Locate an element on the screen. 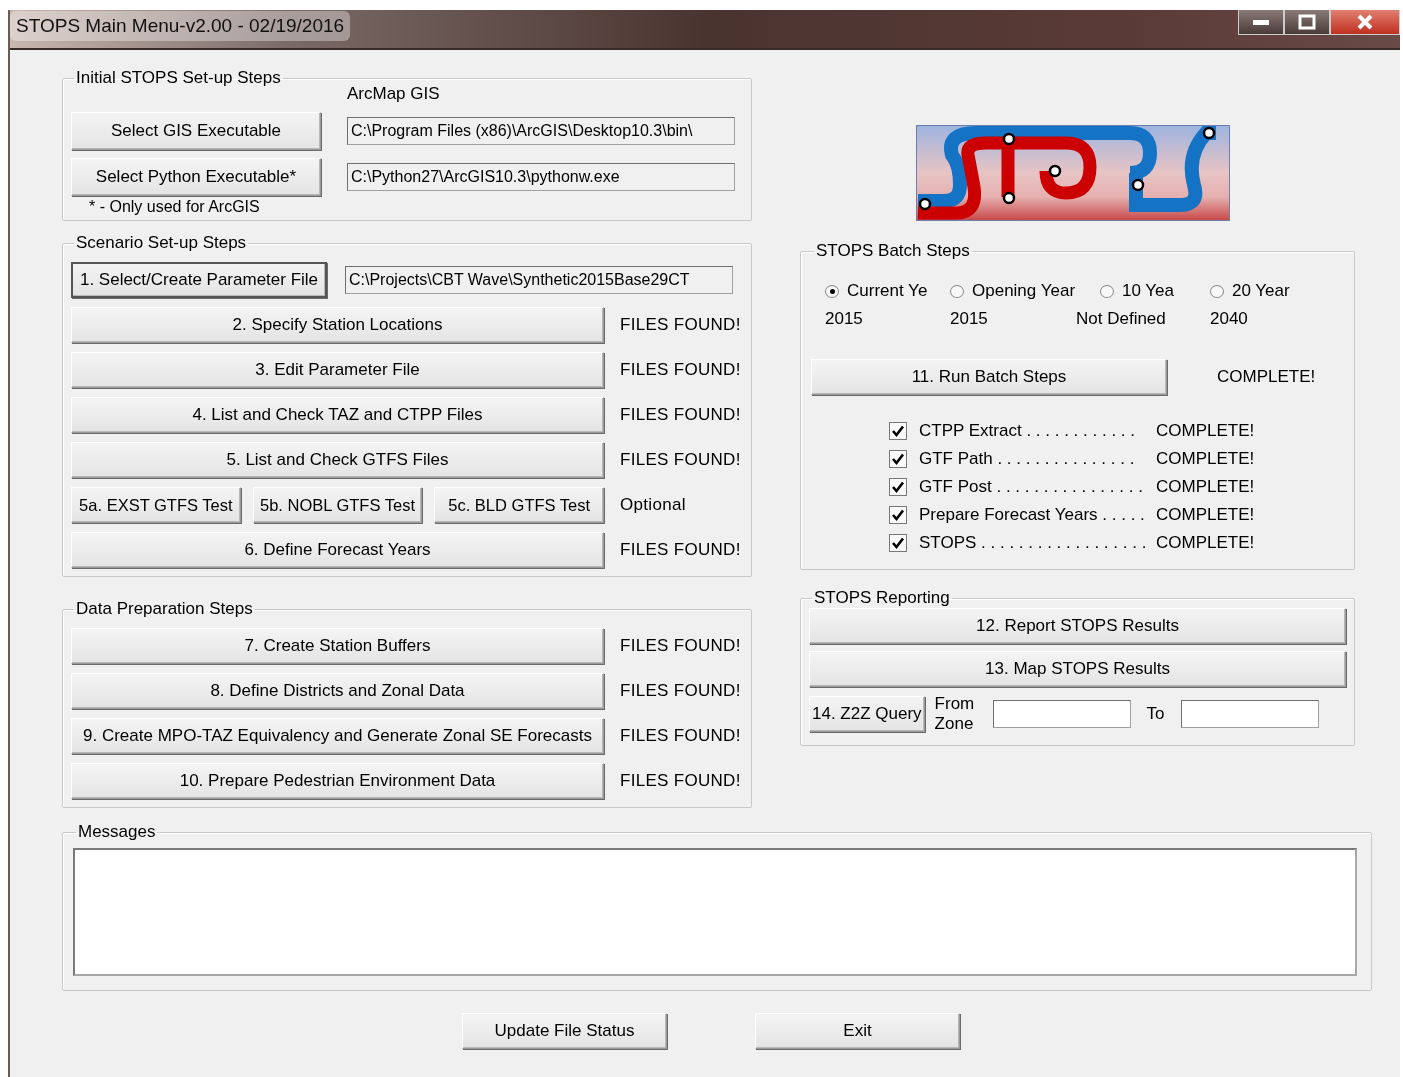 Image resolution: width=1403 pixels, height=1077 pixels. step-button: 8. Define Districts and Zonal Data is located at coordinates (337, 691).